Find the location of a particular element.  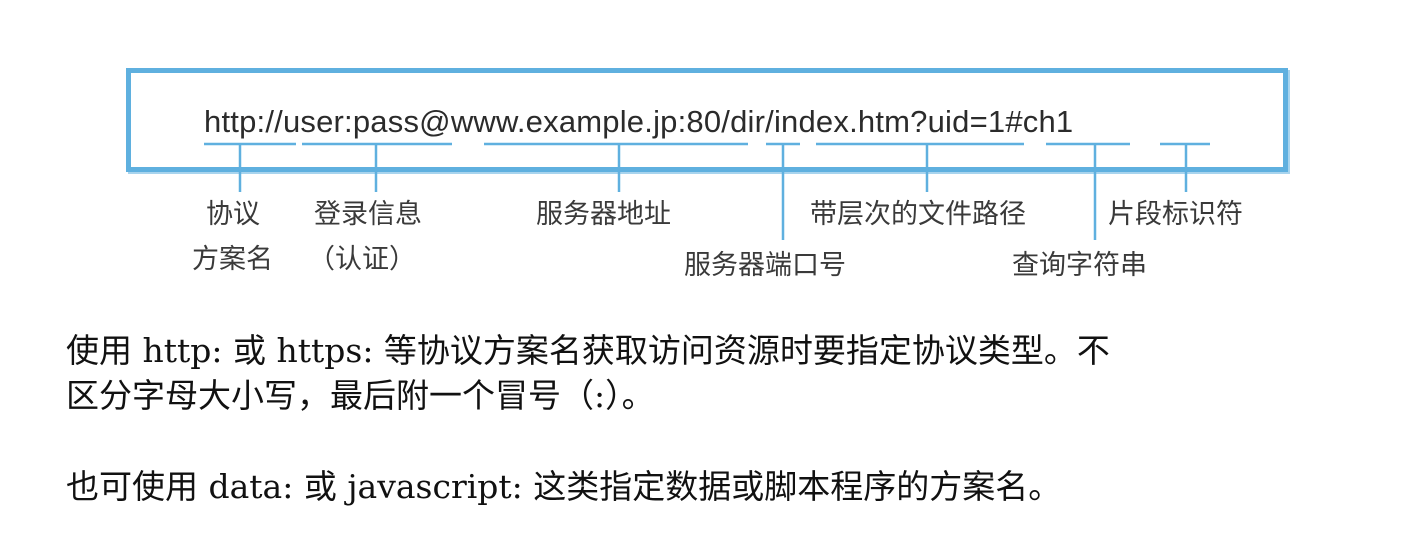

label-path: 带层次的文件路径 is located at coordinates (918, 214).